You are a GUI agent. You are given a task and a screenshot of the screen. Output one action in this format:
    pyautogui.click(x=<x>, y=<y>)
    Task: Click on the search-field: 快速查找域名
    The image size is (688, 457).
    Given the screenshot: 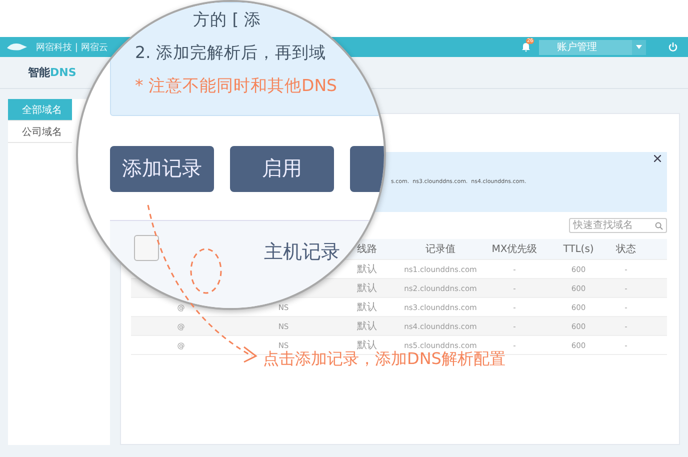 What is the action you would take?
    pyautogui.click(x=618, y=225)
    